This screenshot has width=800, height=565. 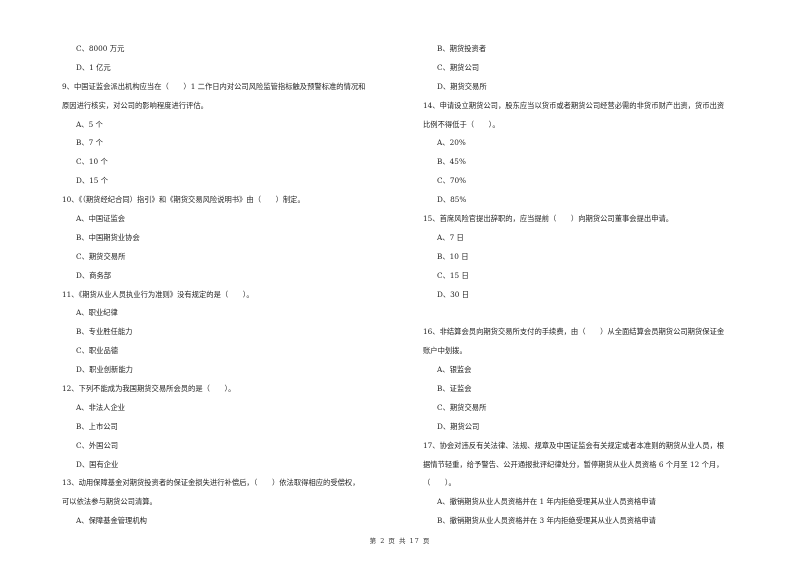 I want to click on question-text: 原因进行核实，对公司的影响程度进行评估。, so click(x=135, y=105).